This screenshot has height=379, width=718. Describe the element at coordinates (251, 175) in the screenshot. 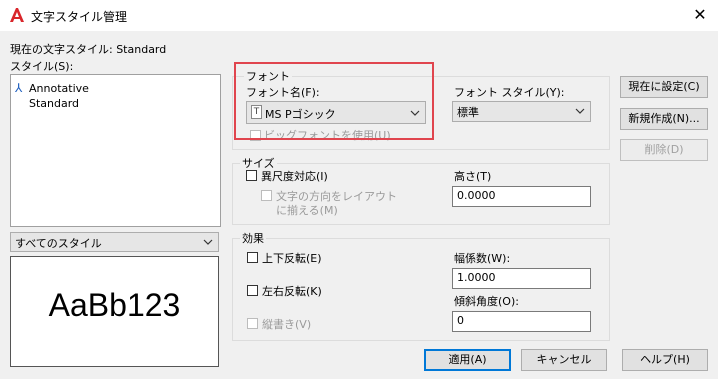

I see `annotative-checkbox` at that location.